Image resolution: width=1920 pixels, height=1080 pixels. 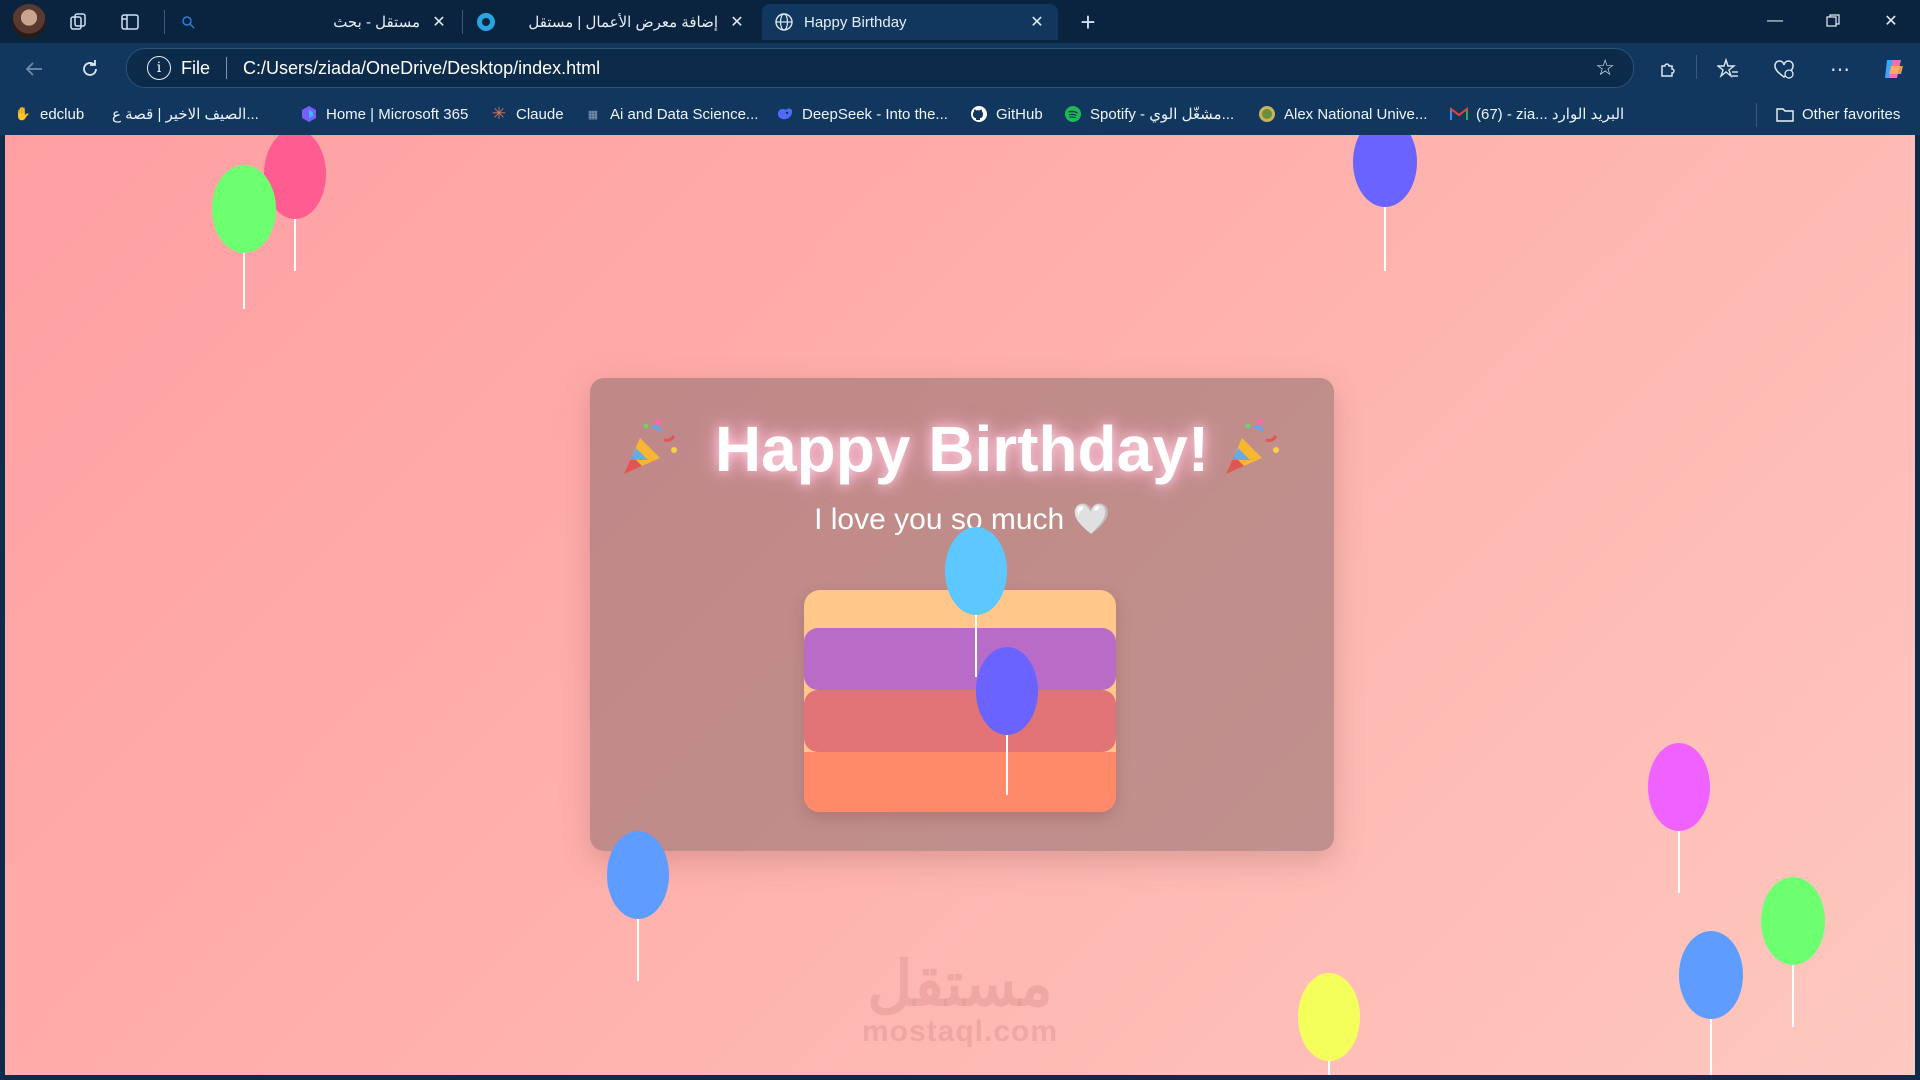 I want to click on tab-happy-birthday: Happy Birthday ✕, so click(x=910, y=22).